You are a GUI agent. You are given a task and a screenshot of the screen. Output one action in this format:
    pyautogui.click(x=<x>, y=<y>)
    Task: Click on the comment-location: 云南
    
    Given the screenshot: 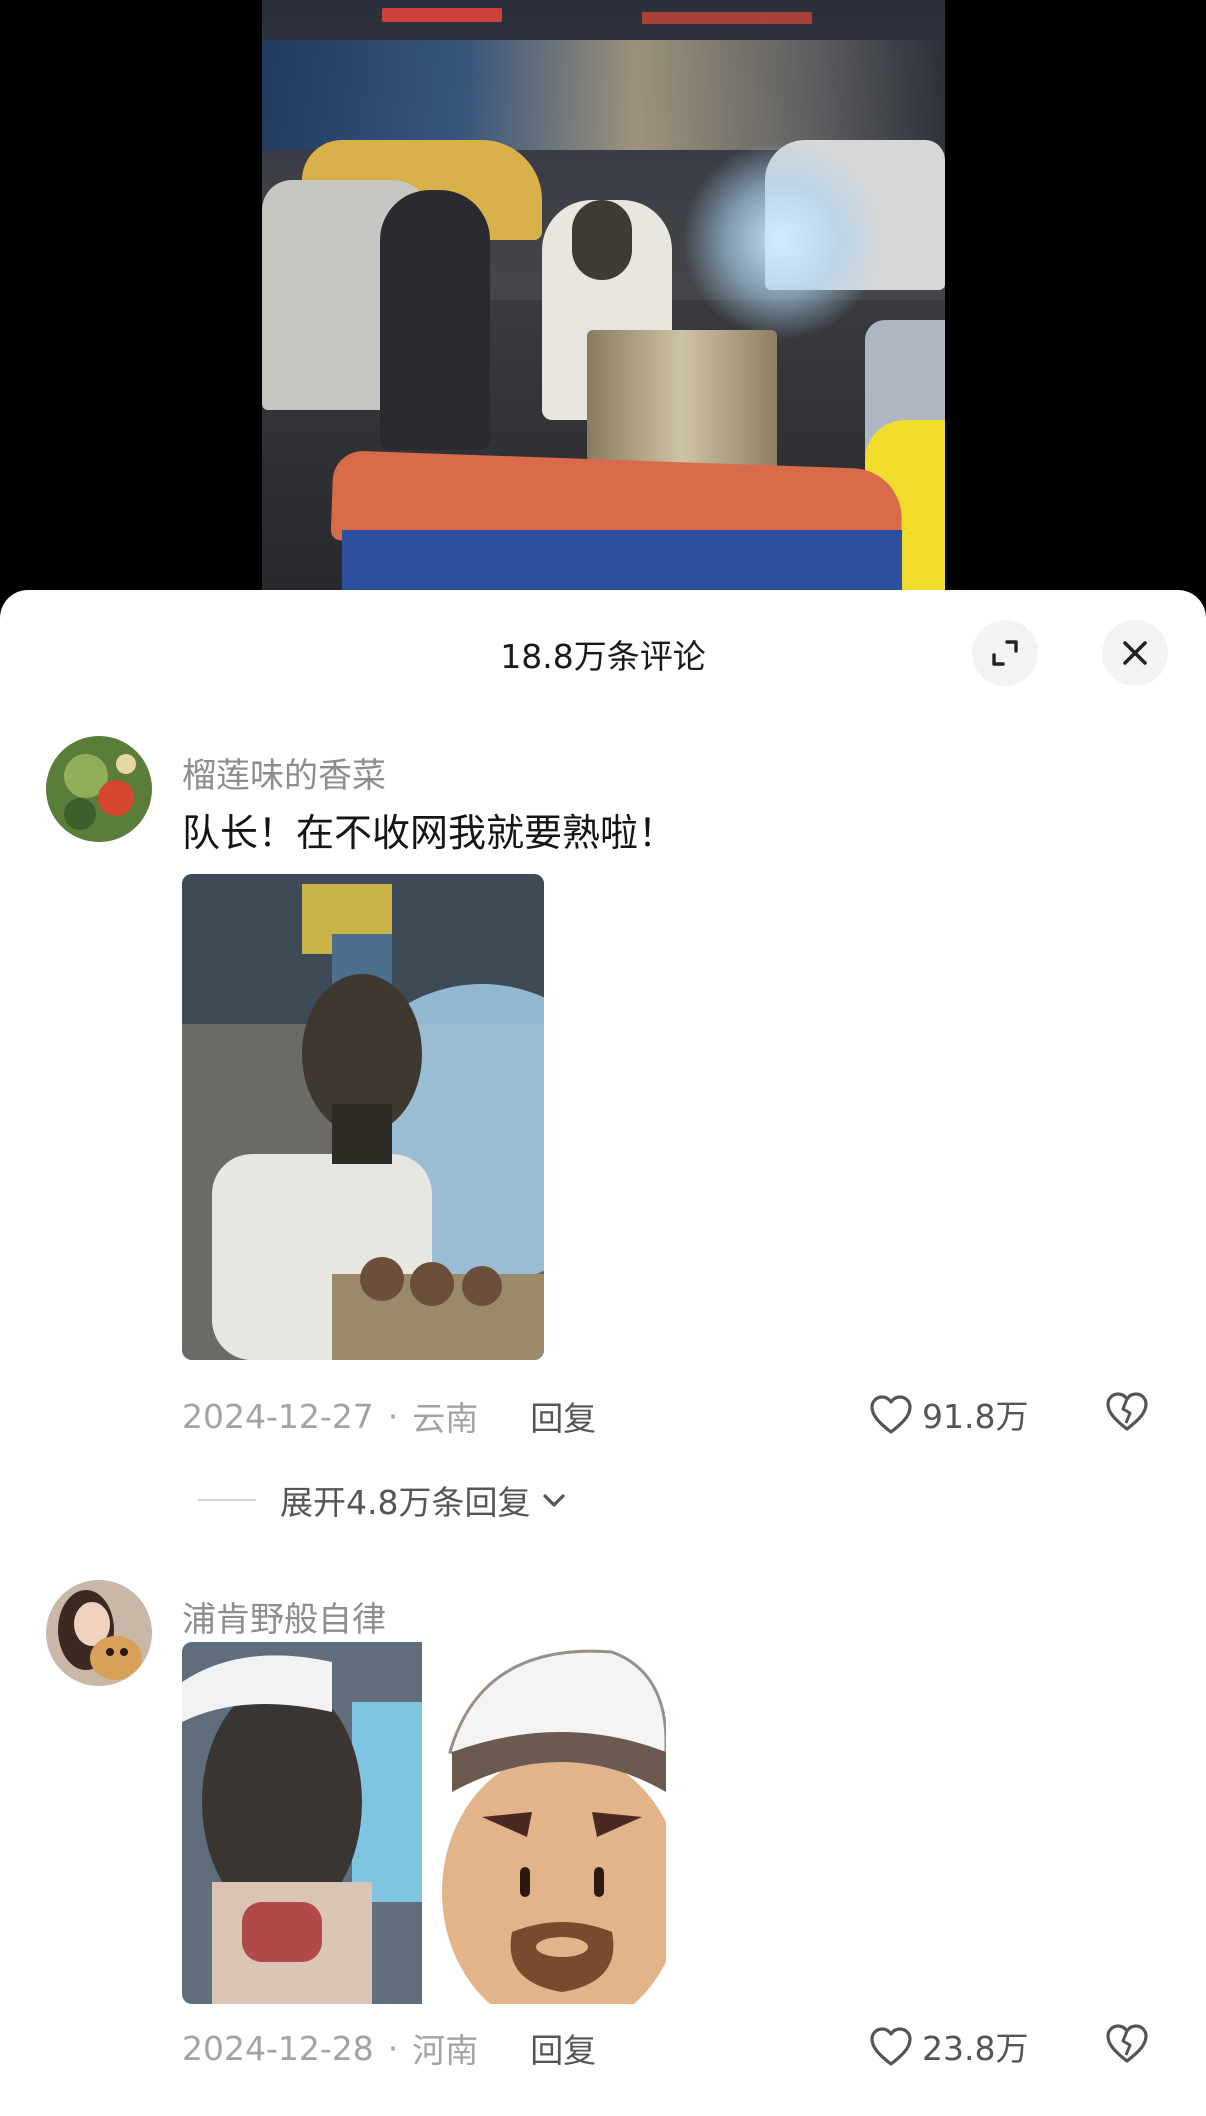 What is the action you would take?
    pyautogui.click(x=445, y=1418)
    